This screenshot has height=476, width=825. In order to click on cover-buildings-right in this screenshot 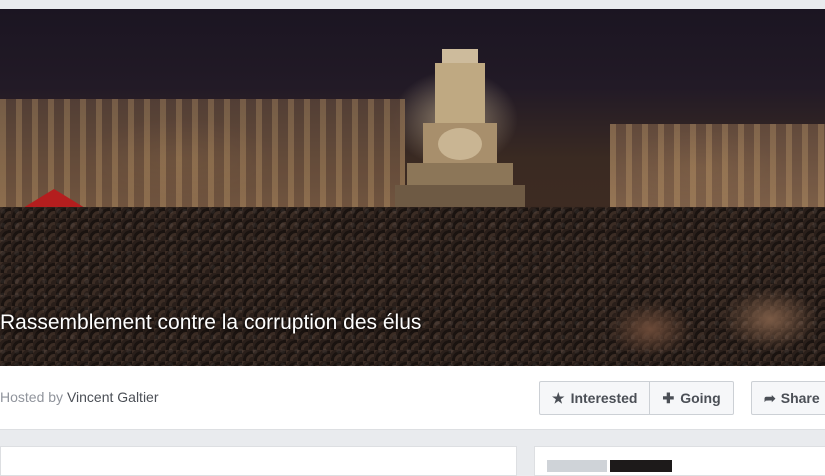, I will do `click(717, 169)`.